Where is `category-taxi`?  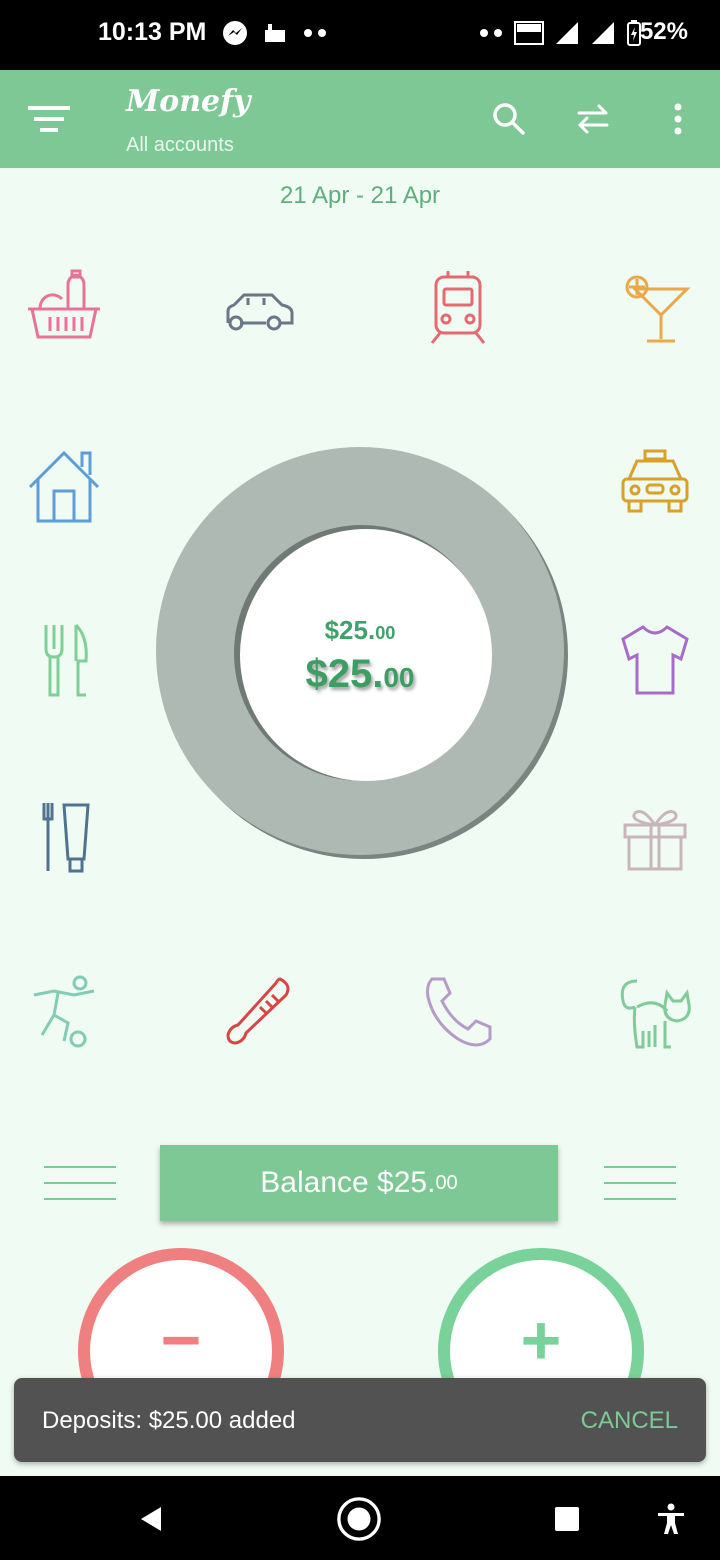
category-taxi is located at coordinates (655, 483).